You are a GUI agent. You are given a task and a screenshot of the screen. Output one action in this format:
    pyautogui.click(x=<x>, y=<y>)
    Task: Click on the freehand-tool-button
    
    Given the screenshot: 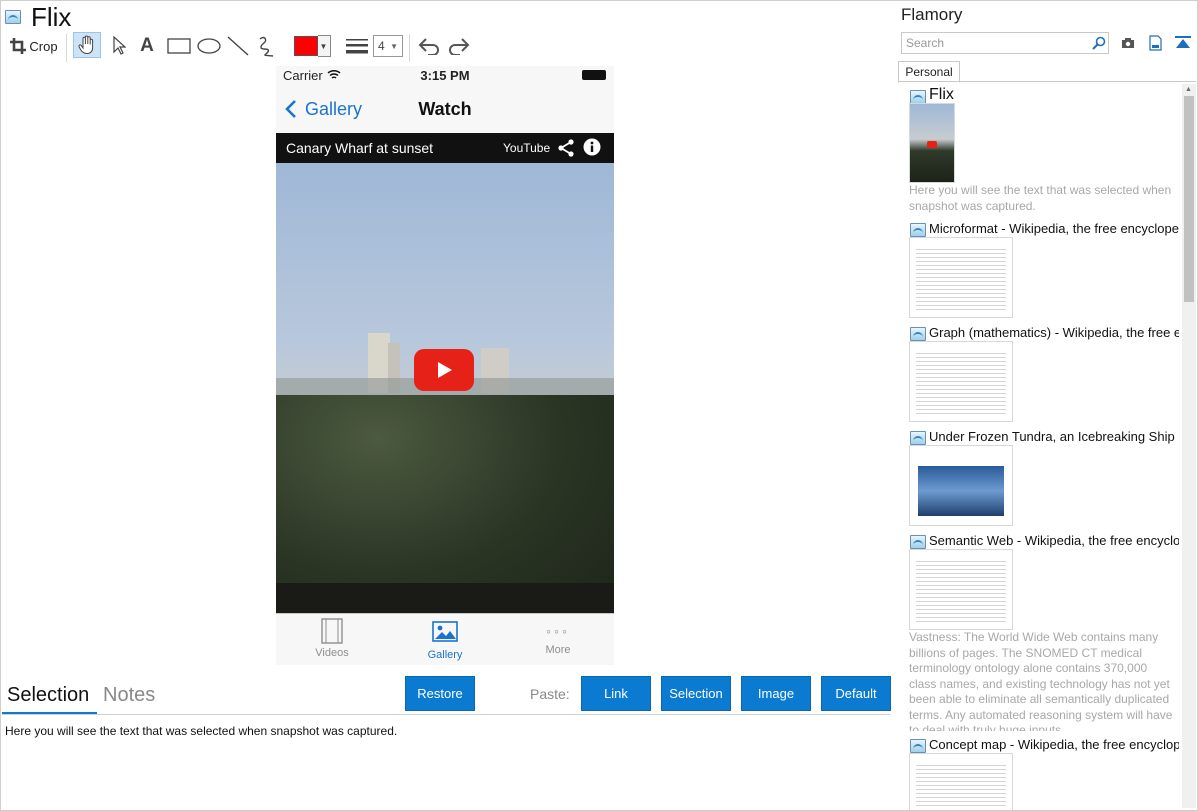 What is the action you would take?
    pyautogui.click(x=267, y=46)
    